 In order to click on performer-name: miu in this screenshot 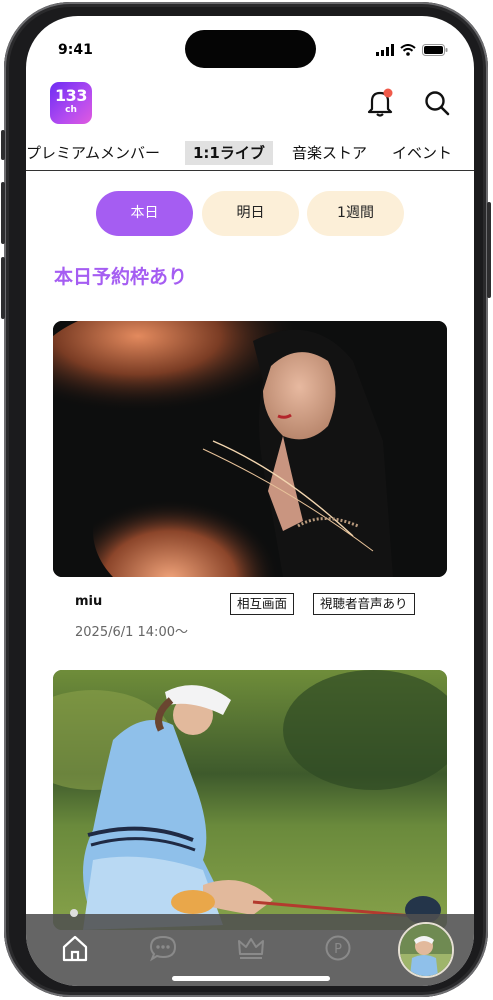, I will do `click(89, 601)`.